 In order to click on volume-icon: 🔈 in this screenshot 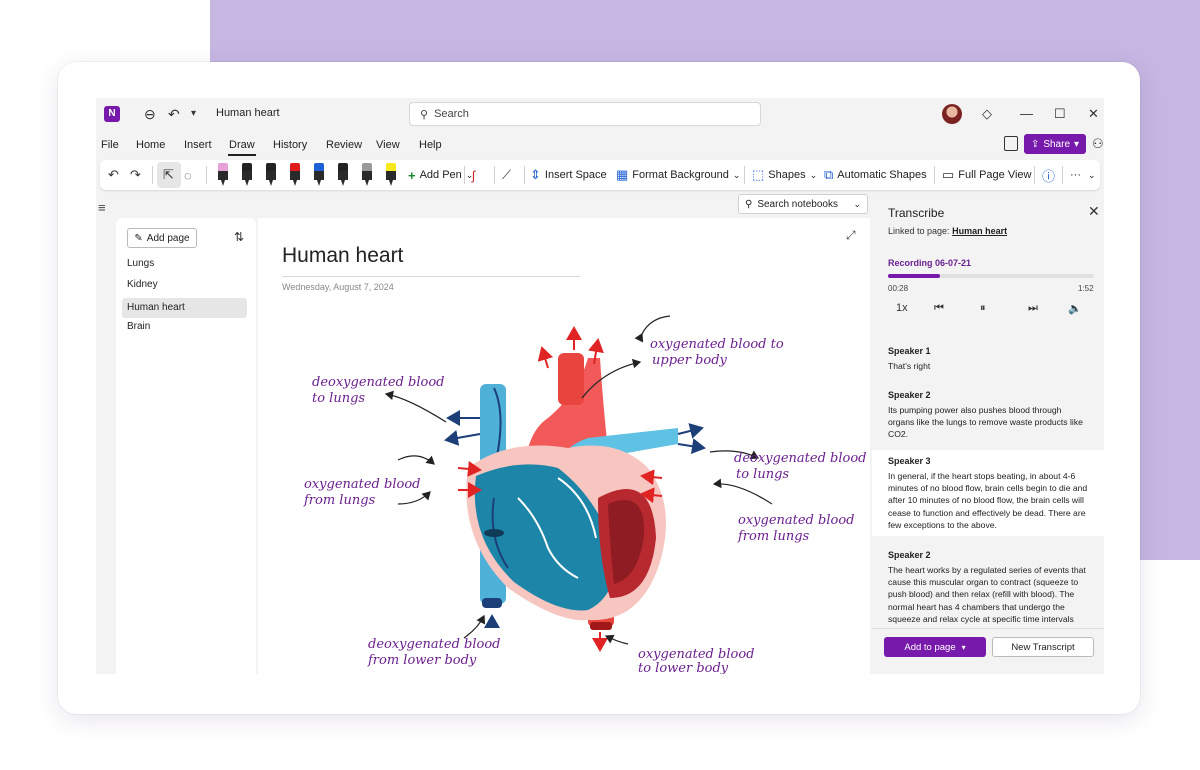, I will do `click(1075, 308)`.